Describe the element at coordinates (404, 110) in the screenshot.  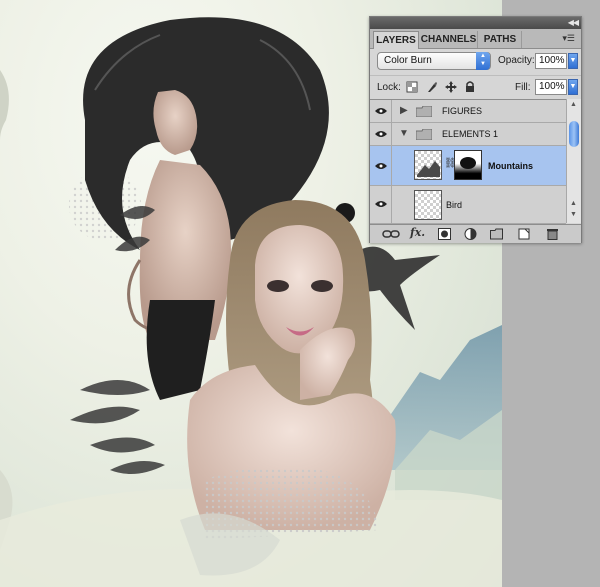
I see `disclosure-triangle-collapsed-icon: ▶` at that location.